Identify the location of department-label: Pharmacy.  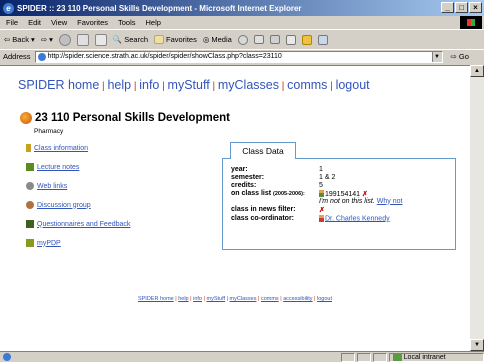
(49, 131).